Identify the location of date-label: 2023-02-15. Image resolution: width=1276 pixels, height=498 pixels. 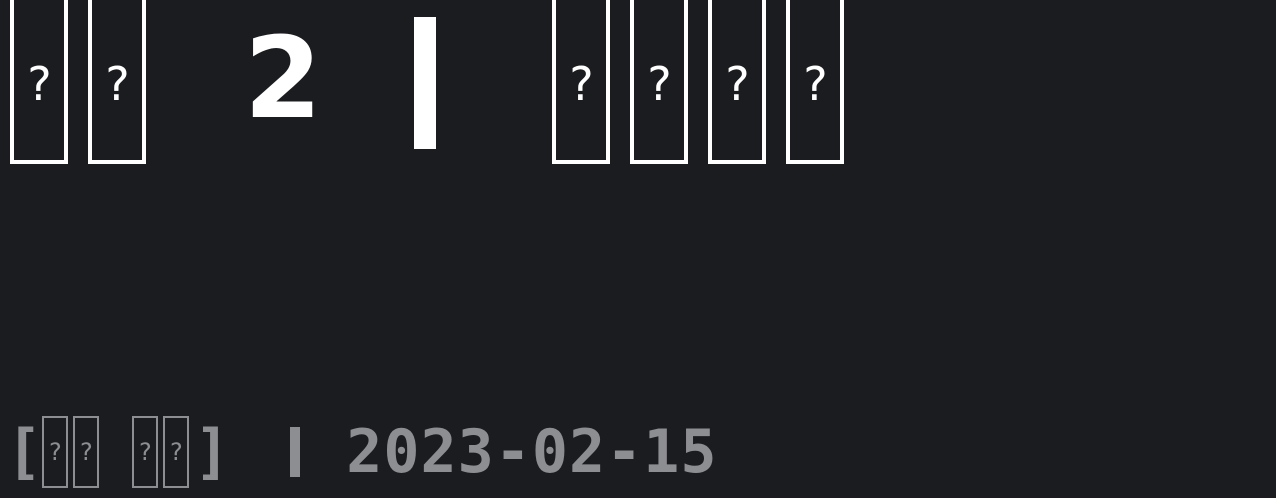
(532, 452).